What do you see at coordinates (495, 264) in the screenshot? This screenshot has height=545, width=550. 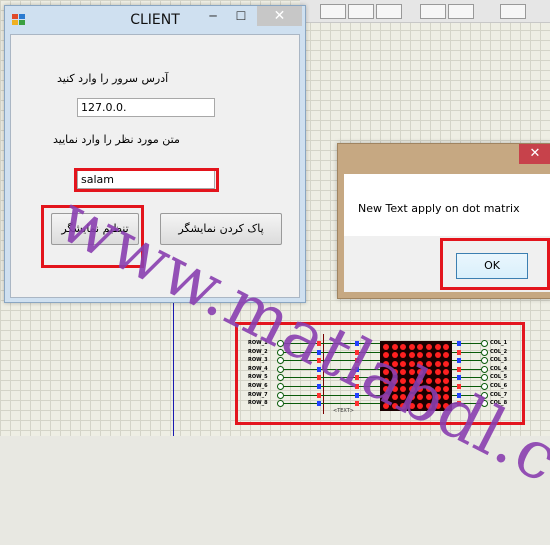 I see `ok-button-highlight` at bounding box center [495, 264].